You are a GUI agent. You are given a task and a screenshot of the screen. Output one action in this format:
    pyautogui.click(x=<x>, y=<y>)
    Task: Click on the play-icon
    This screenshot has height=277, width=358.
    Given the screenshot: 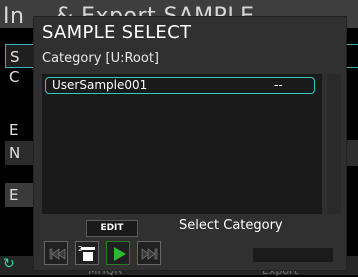 What is the action you would take?
    pyautogui.click(x=120, y=254)
    